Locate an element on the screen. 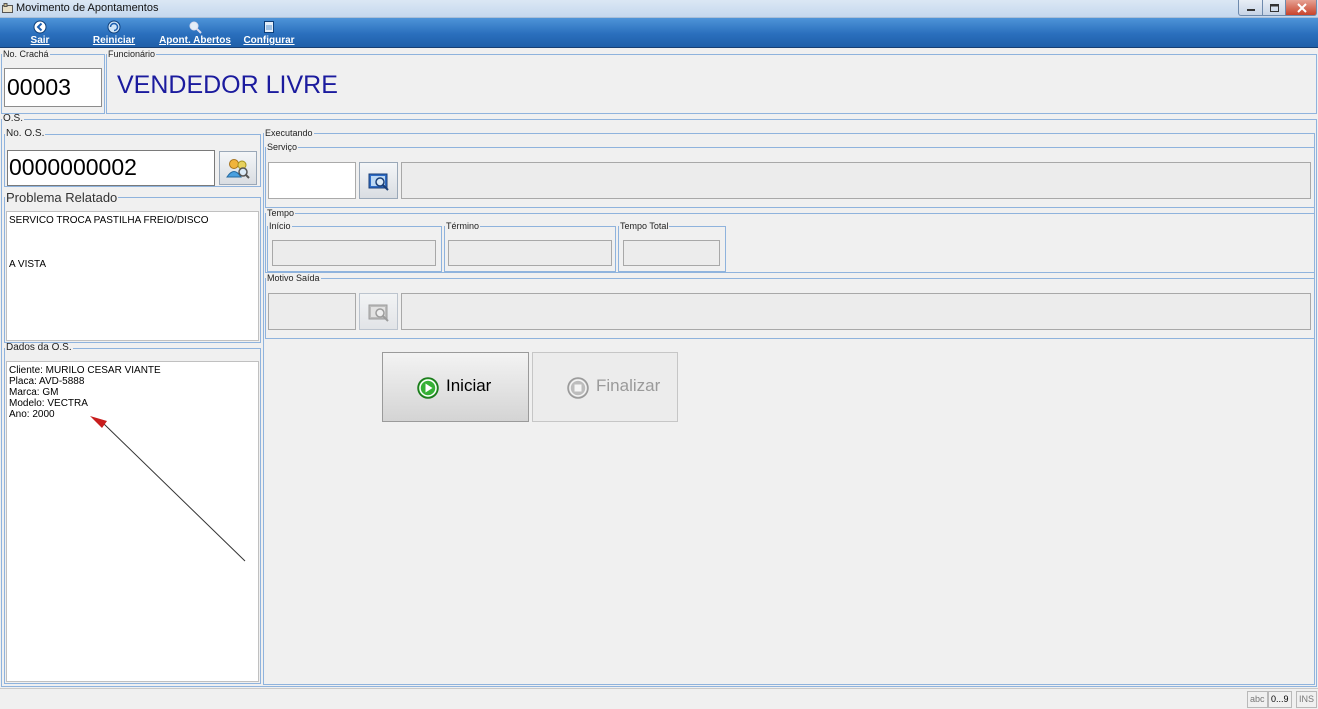  termino-field is located at coordinates (530, 253).